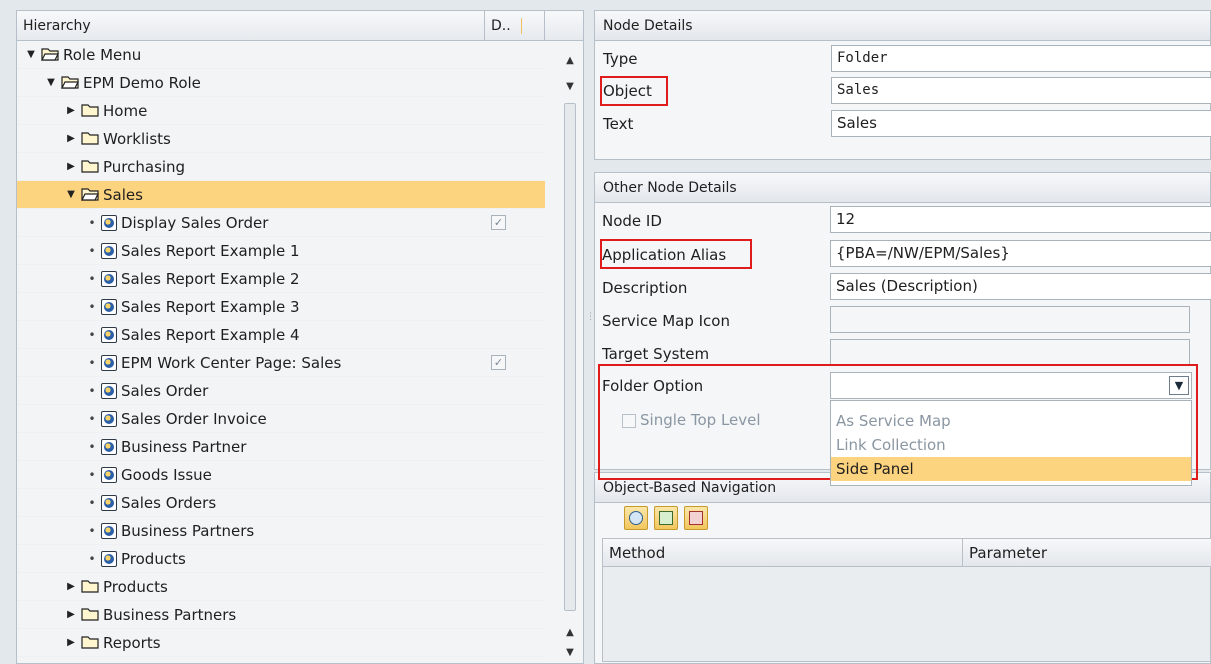 The image size is (1211, 664). What do you see at coordinates (1011, 469) in the screenshot?
I see `folder-option-item: Side Panel` at bounding box center [1011, 469].